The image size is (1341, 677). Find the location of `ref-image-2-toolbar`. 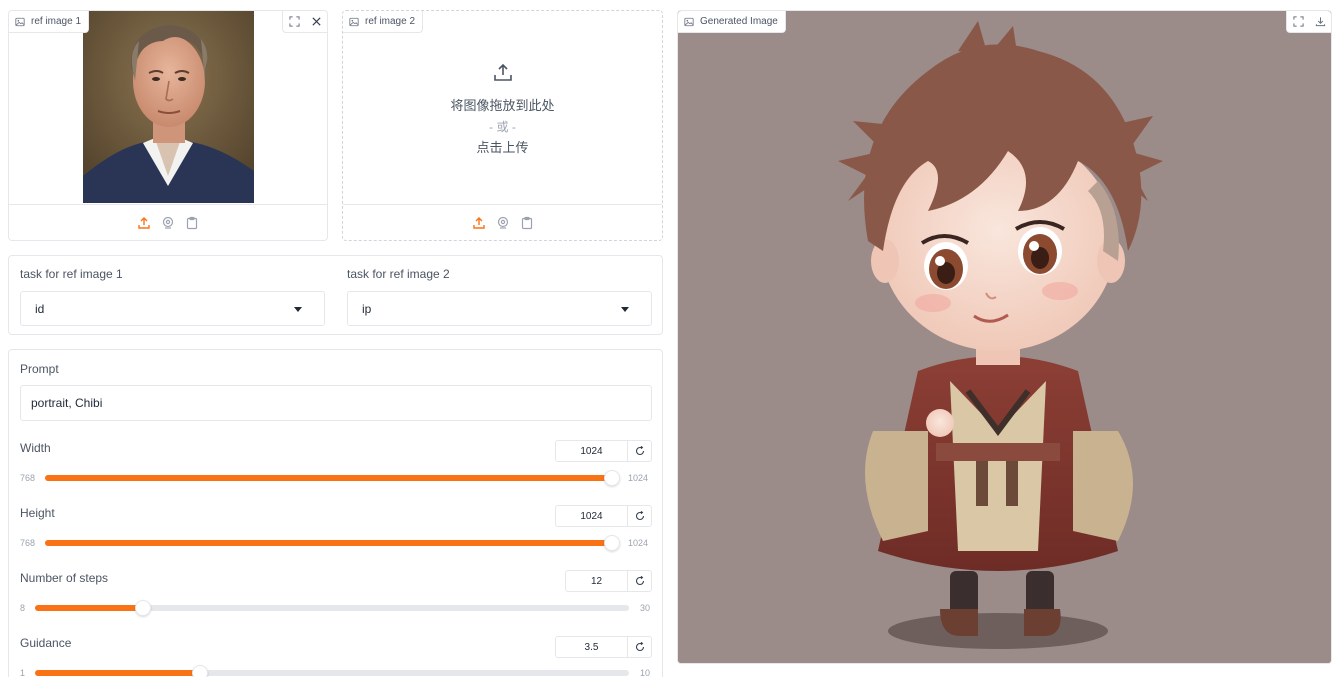

ref-image-2-toolbar is located at coordinates (502, 222).